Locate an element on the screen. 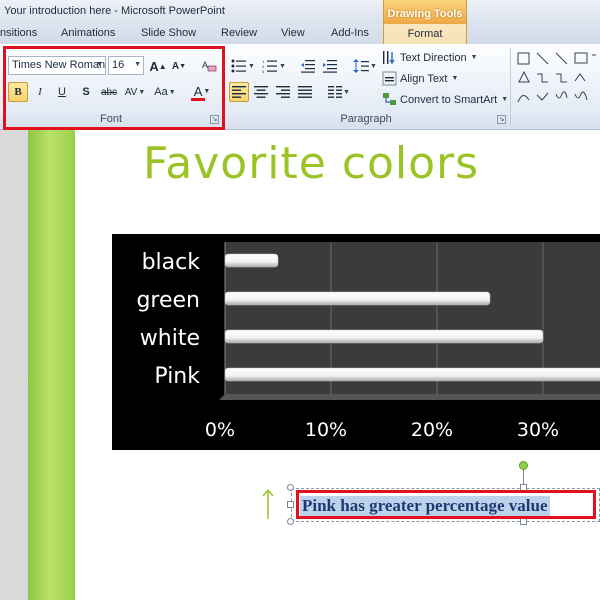 This screenshot has width=600, height=600. character-spacing-button: AV ▼ is located at coordinates (135, 92).